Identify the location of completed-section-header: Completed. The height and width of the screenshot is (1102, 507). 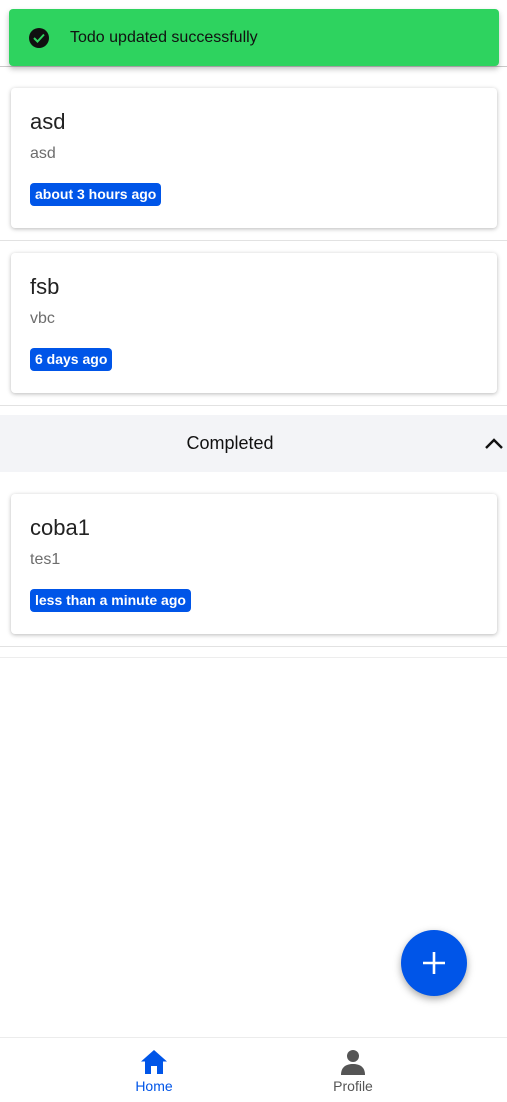
(253, 443).